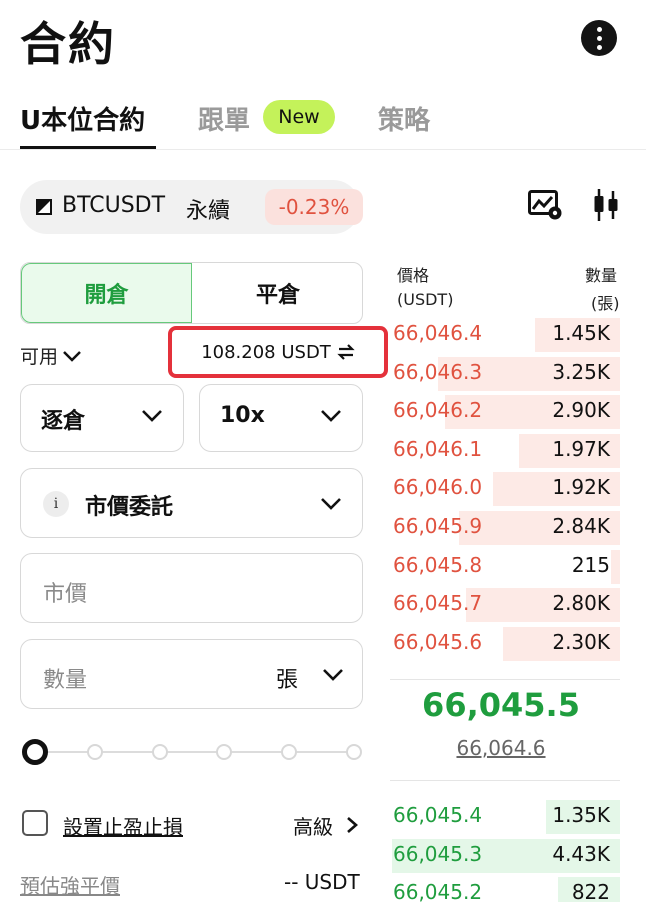 The image size is (646, 902). I want to click on ask-row: 66,045.7 2.80K, so click(505, 605).